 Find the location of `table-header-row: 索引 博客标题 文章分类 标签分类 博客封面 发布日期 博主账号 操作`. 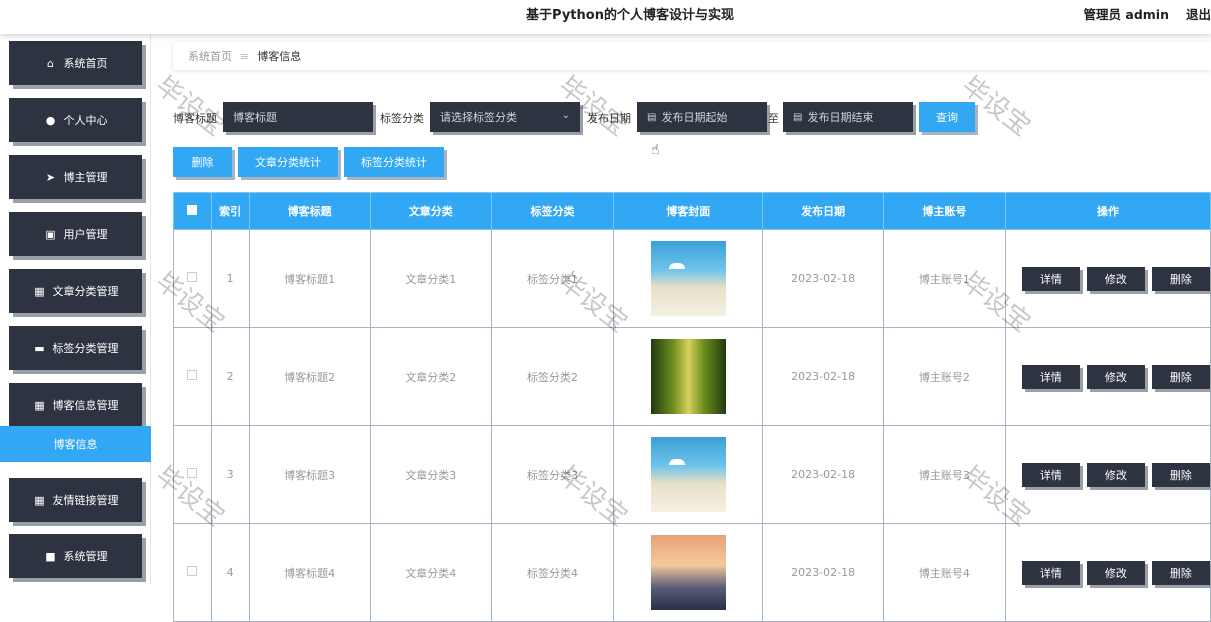

table-header-row: 索引 博客标题 文章分类 标签分类 博客封面 发布日期 博主账号 操作 is located at coordinates (692, 211).